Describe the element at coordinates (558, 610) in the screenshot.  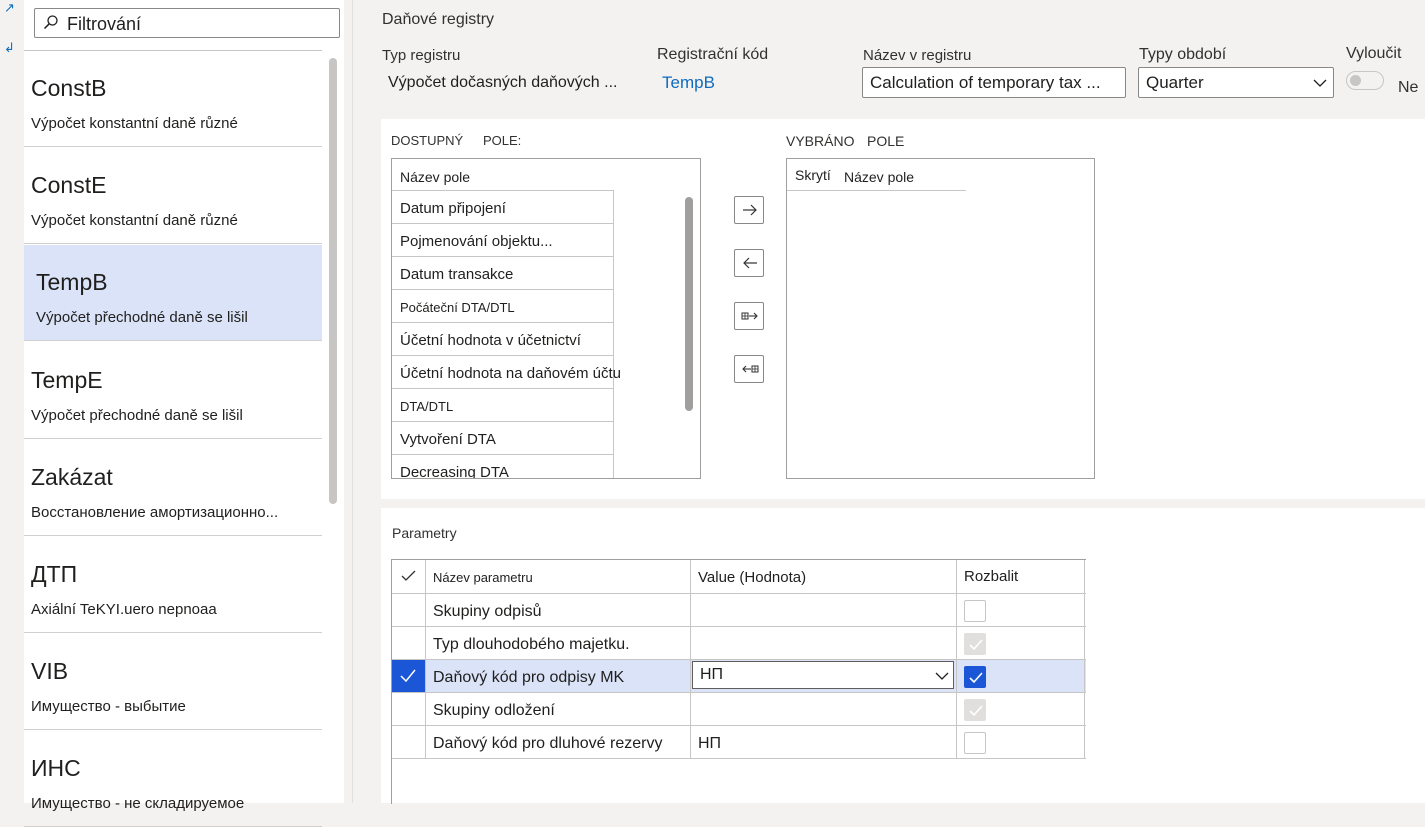
I see `parameter-name: Skupiny odpisů` at that location.